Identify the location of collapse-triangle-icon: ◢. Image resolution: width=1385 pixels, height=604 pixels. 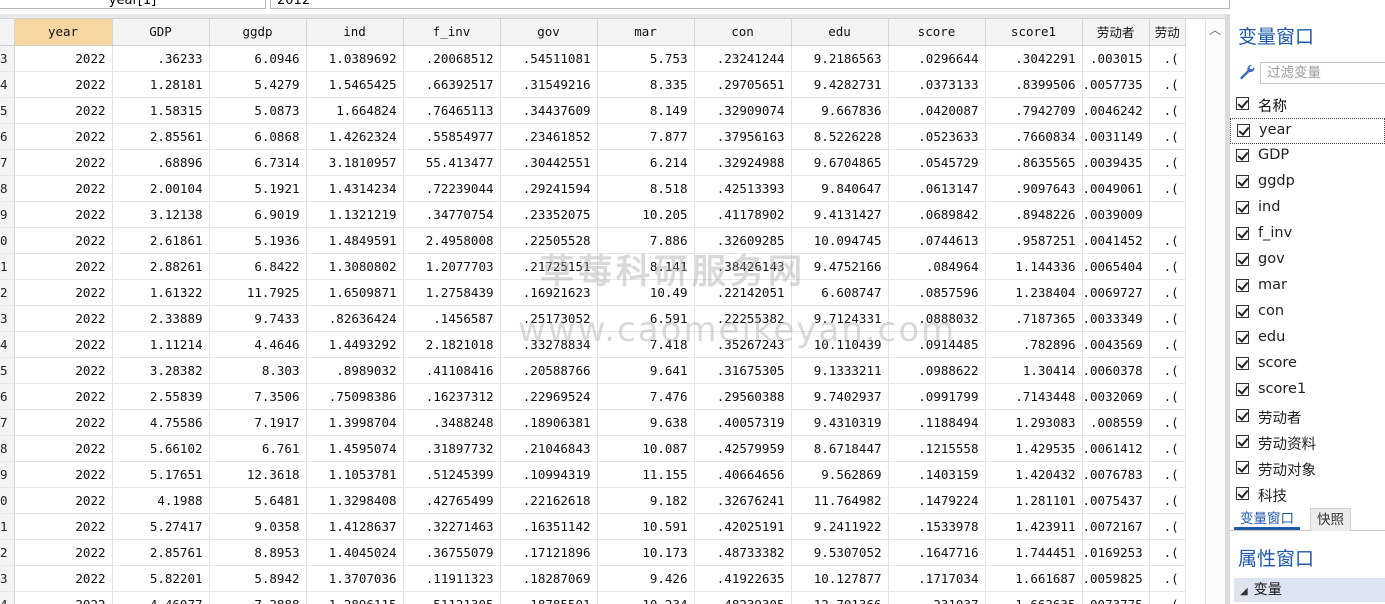
(1244, 592).